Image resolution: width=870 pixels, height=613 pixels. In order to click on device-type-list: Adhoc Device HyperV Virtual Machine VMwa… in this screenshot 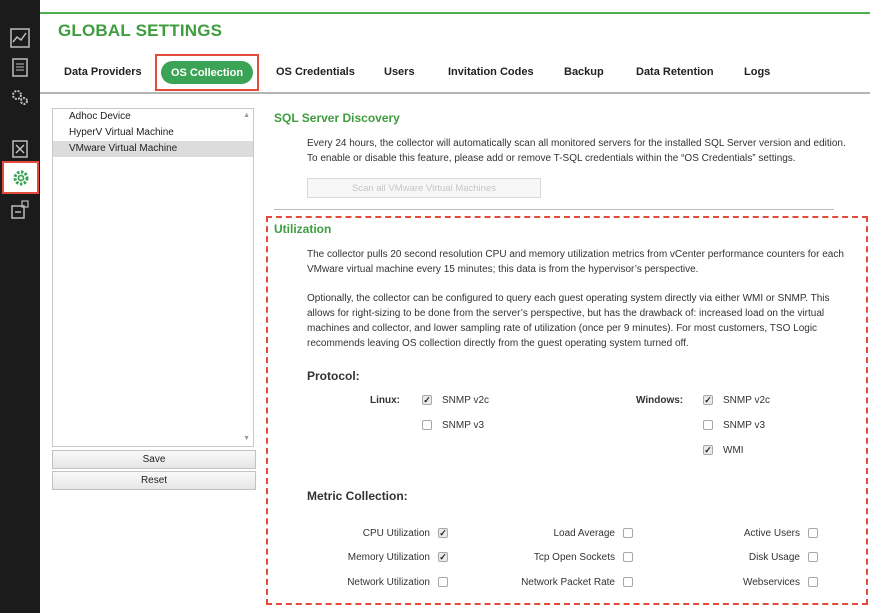, I will do `click(153, 277)`.